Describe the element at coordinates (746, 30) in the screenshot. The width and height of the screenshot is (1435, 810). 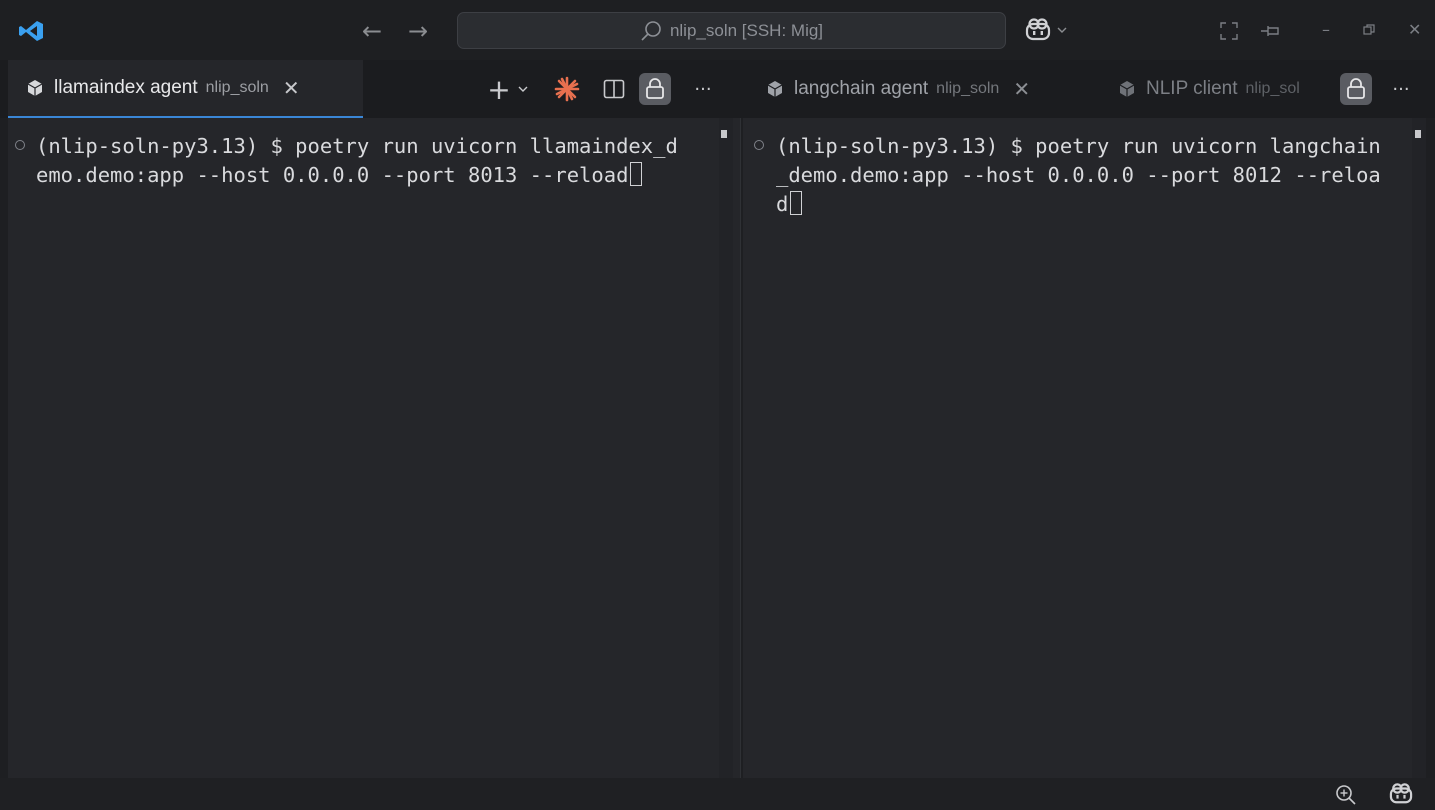
I see `command-center-label: nlip_soln [SSH: Mig]` at that location.